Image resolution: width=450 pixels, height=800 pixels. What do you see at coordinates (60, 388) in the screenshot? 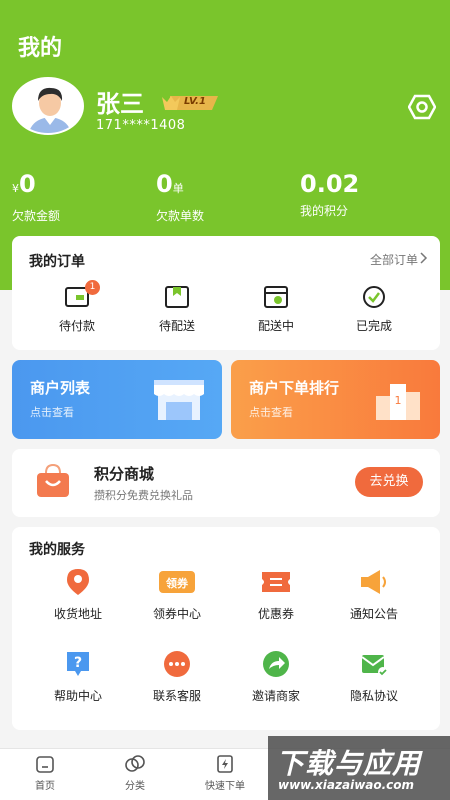
I see `promo-title: 商户列表` at bounding box center [60, 388].